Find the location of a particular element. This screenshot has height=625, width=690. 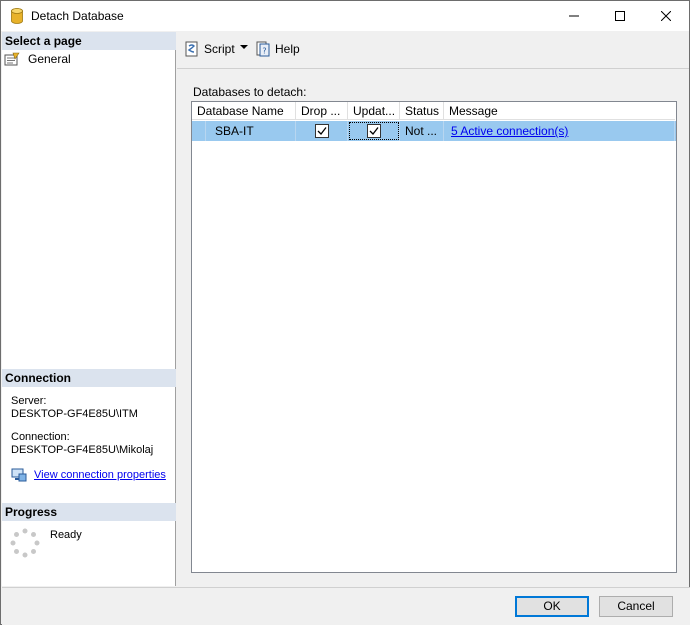

help-label: Help is located at coordinates (287, 49).